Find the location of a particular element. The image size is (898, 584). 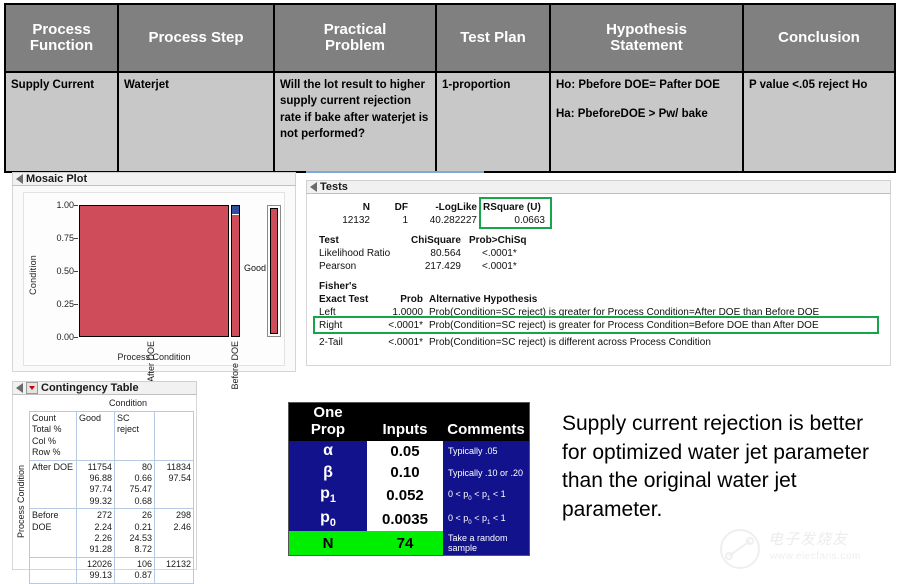

header-line-1: Hypothesis is located at coordinates (646, 29).